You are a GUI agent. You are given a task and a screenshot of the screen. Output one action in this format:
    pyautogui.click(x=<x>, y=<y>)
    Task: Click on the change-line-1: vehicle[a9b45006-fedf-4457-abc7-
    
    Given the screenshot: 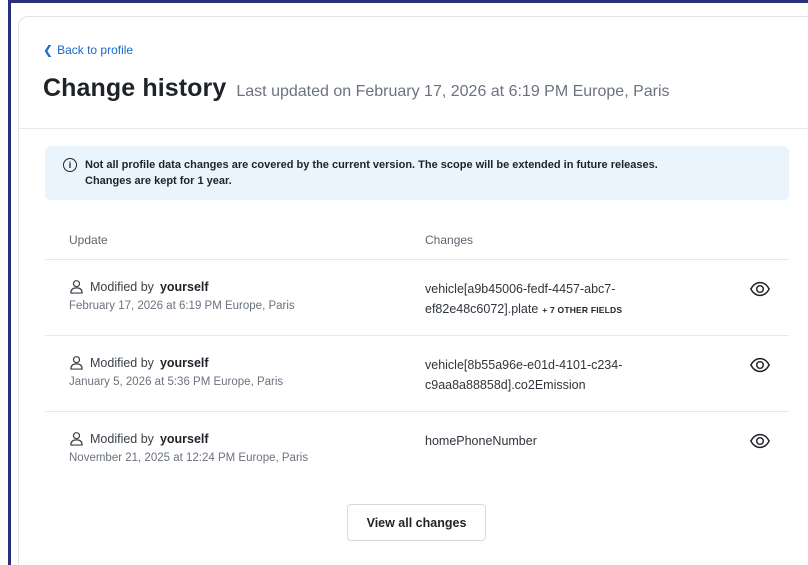 What is the action you would take?
    pyautogui.click(x=520, y=289)
    